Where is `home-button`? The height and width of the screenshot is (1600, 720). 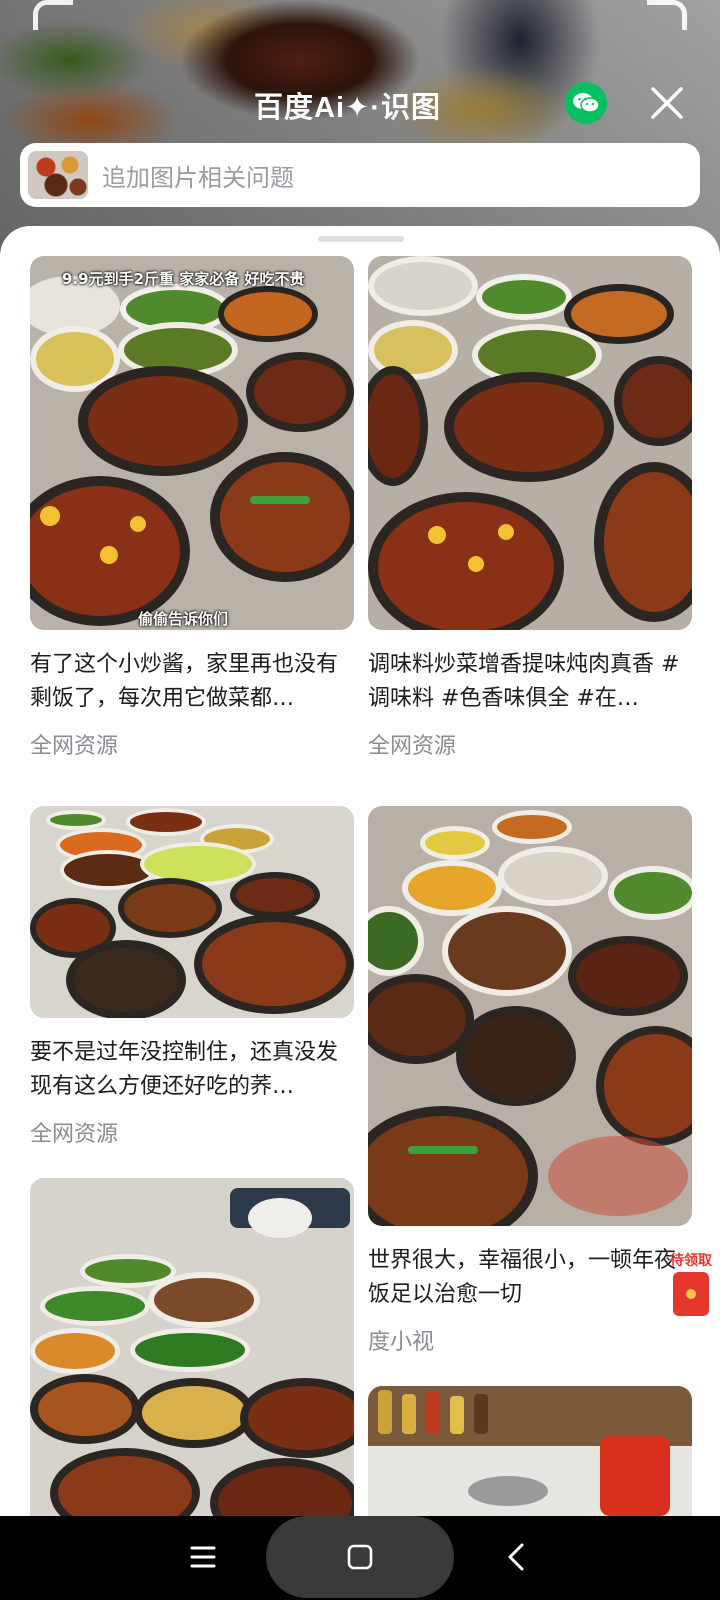 home-button is located at coordinates (360, 1557).